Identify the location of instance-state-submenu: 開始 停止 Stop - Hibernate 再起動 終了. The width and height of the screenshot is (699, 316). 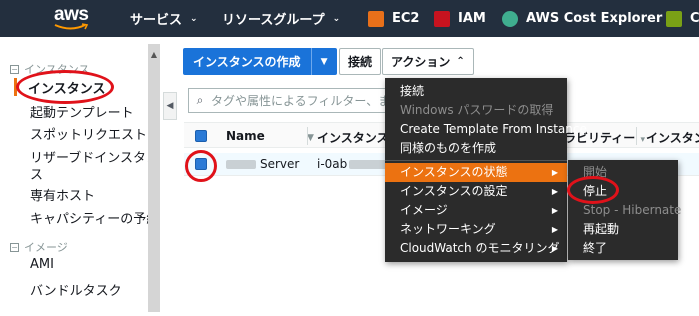
(625, 210).